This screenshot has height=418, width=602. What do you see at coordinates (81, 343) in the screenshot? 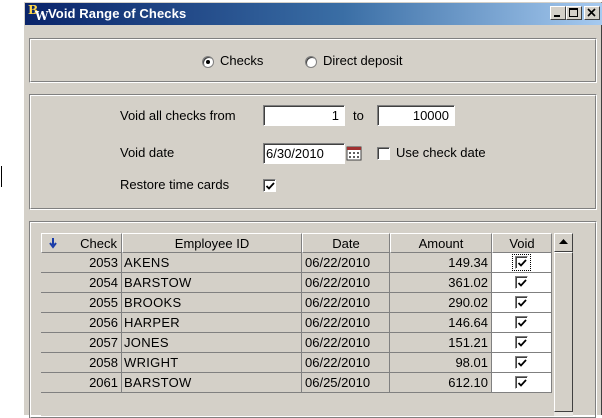
I see `check-number-cell: 2057` at bounding box center [81, 343].